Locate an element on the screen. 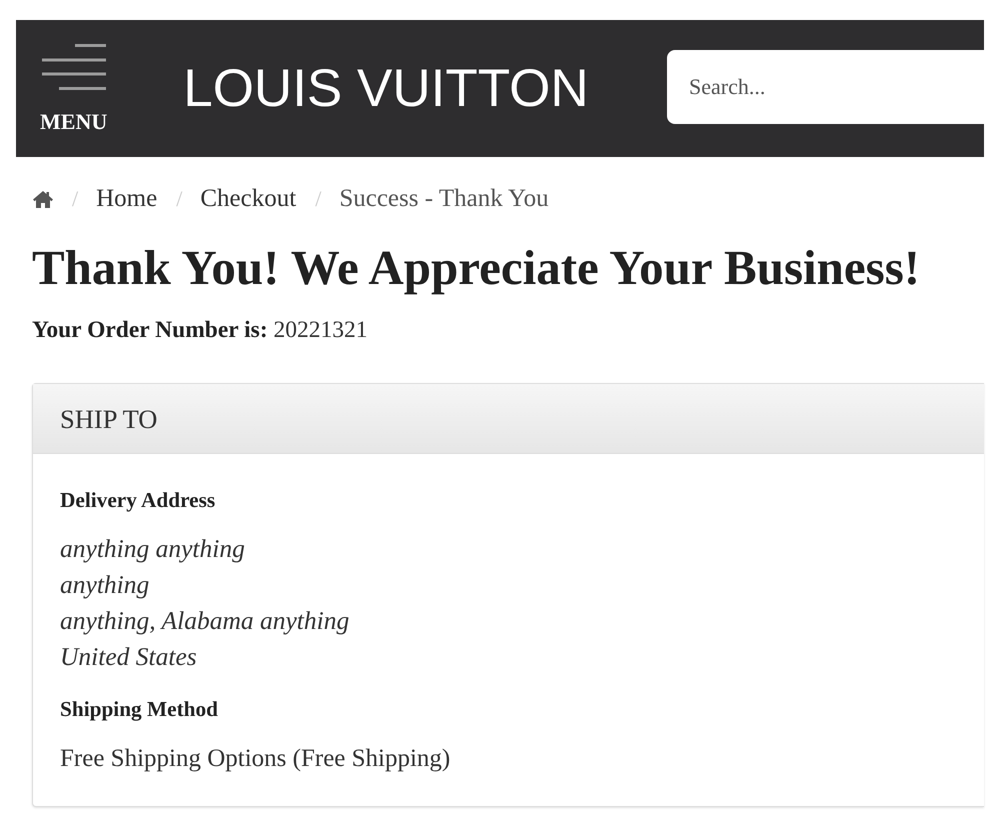 Image resolution: width=999 pixels, height=830 pixels. order-number: Your Order Number is: 20221321 is located at coordinates (200, 330).